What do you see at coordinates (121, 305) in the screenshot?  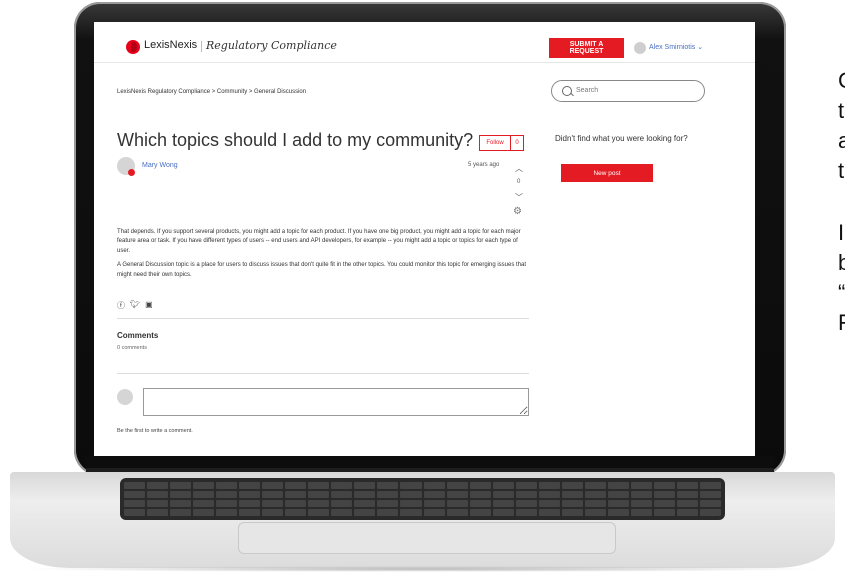 I see `facebook-icon: ⓕ` at bounding box center [121, 305].